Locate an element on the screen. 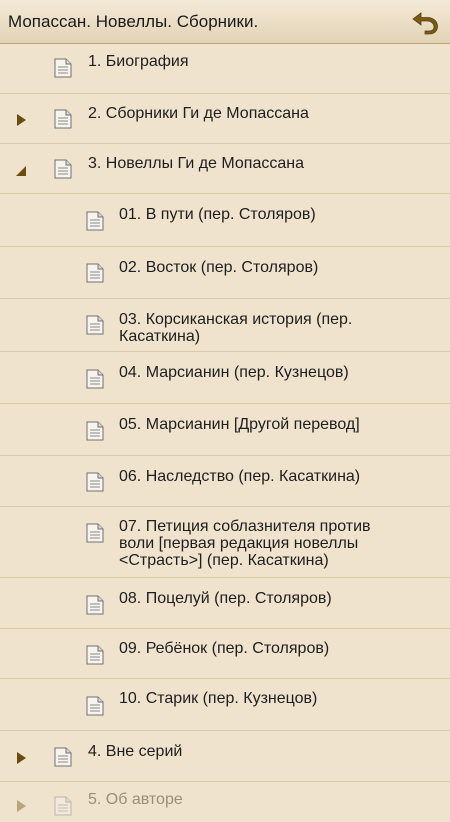  list-item: 5. Об авторе is located at coordinates (225, 802).